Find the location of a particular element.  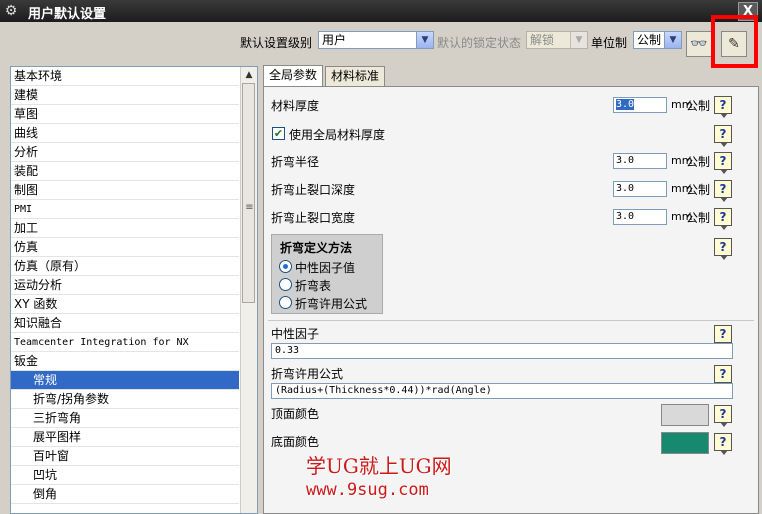

tree-item: 仿真 is located at coordinates (125, 247).